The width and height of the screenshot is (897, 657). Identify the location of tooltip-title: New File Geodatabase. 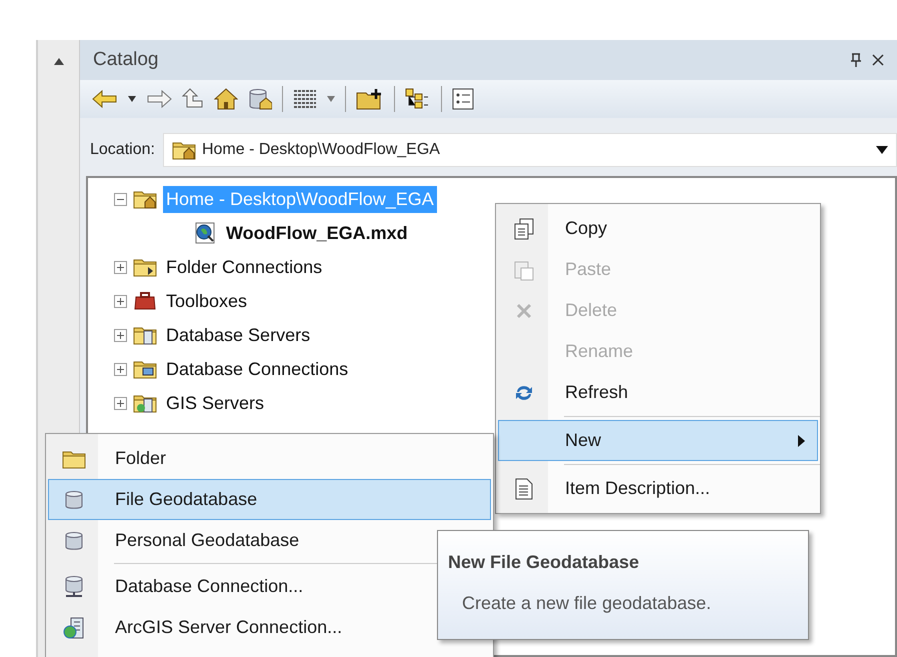
(544, 562).